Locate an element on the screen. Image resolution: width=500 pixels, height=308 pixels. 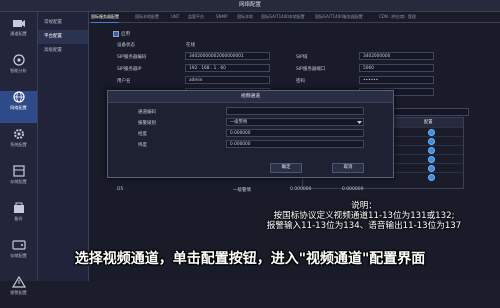
submenu: 常规配置 平台配置 高级配置 is located at coordinates (63, 146).